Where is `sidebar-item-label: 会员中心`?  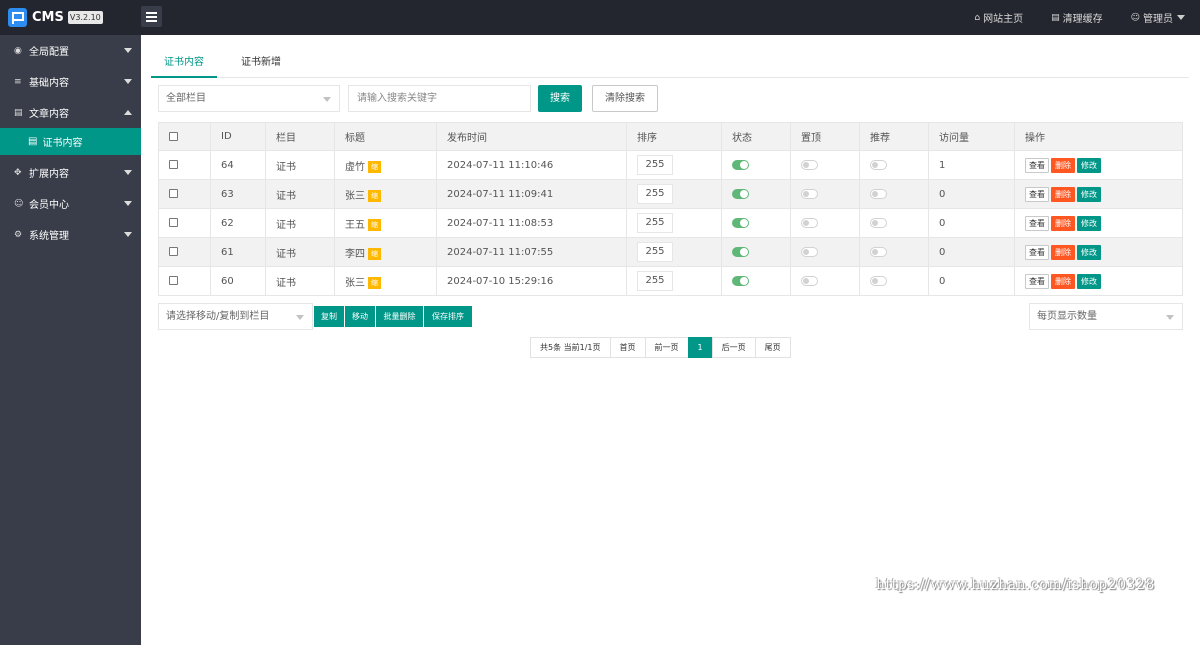
sidebar-item-label: 会员中心 is located at coordinates (49, 205).